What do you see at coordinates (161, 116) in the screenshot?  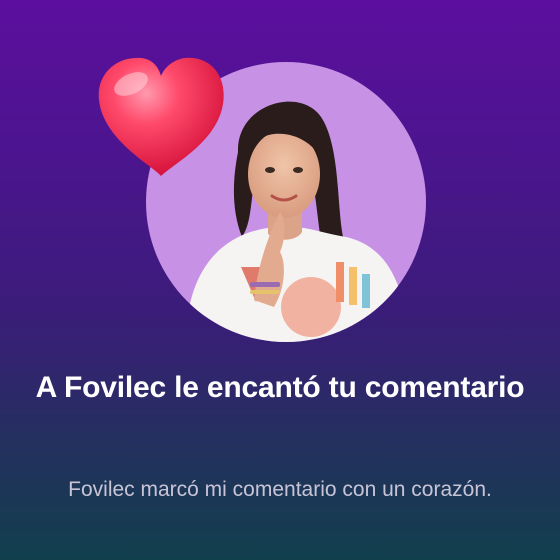 I see `heart-icon` at bounding box center [161, 116].